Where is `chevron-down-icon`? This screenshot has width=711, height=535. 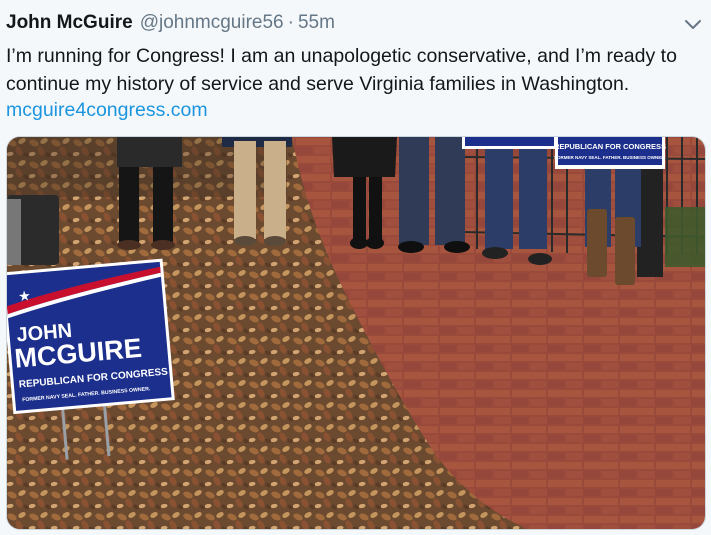
chevron-down-icon is located at coordinates (693, 24).